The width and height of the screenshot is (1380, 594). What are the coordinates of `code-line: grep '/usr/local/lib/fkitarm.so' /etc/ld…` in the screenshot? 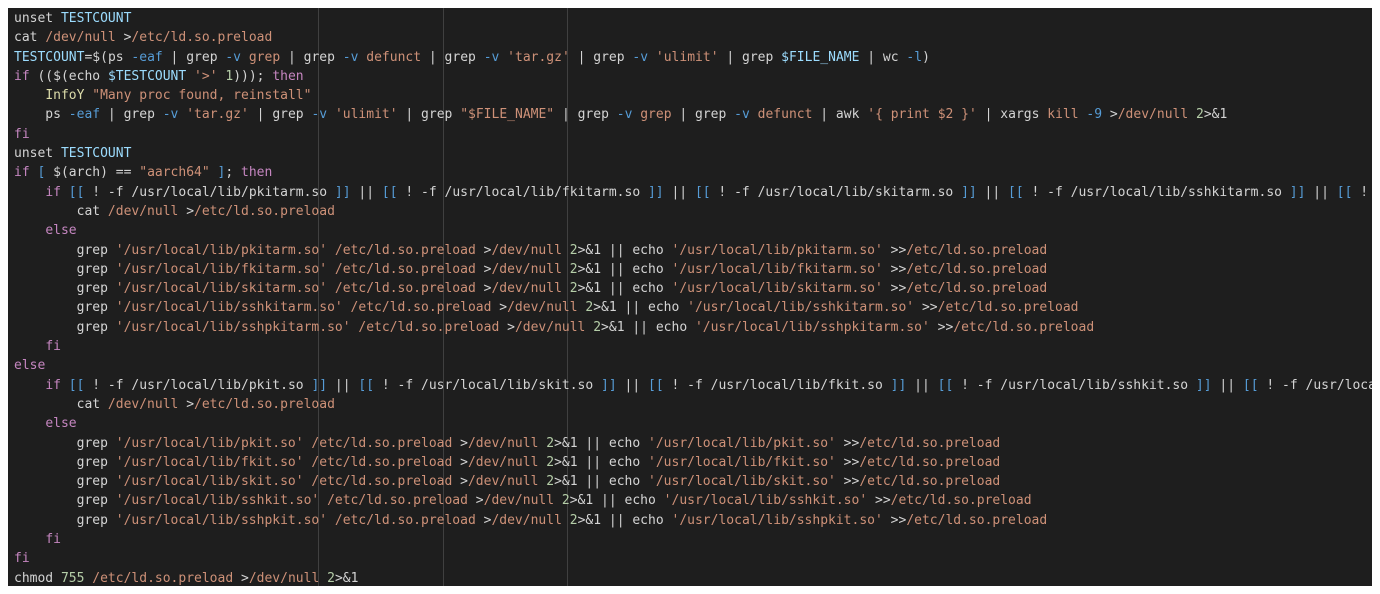 It's located at (693, 269).